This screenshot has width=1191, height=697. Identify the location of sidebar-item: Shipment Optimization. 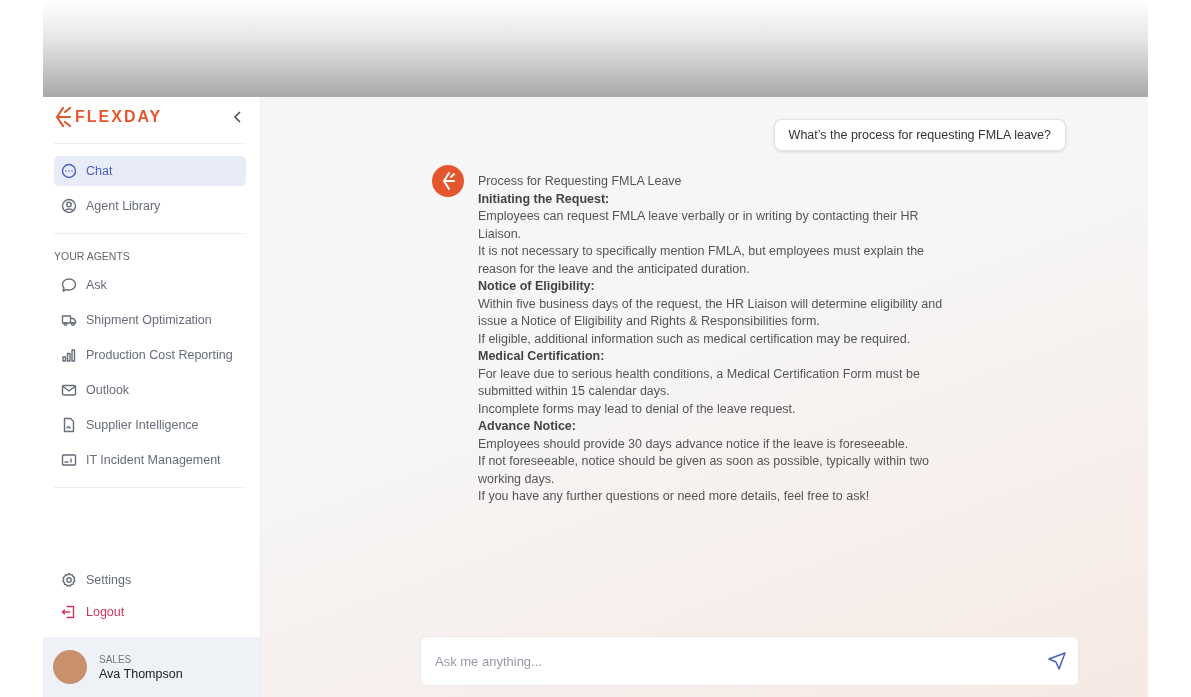
(150, 320).